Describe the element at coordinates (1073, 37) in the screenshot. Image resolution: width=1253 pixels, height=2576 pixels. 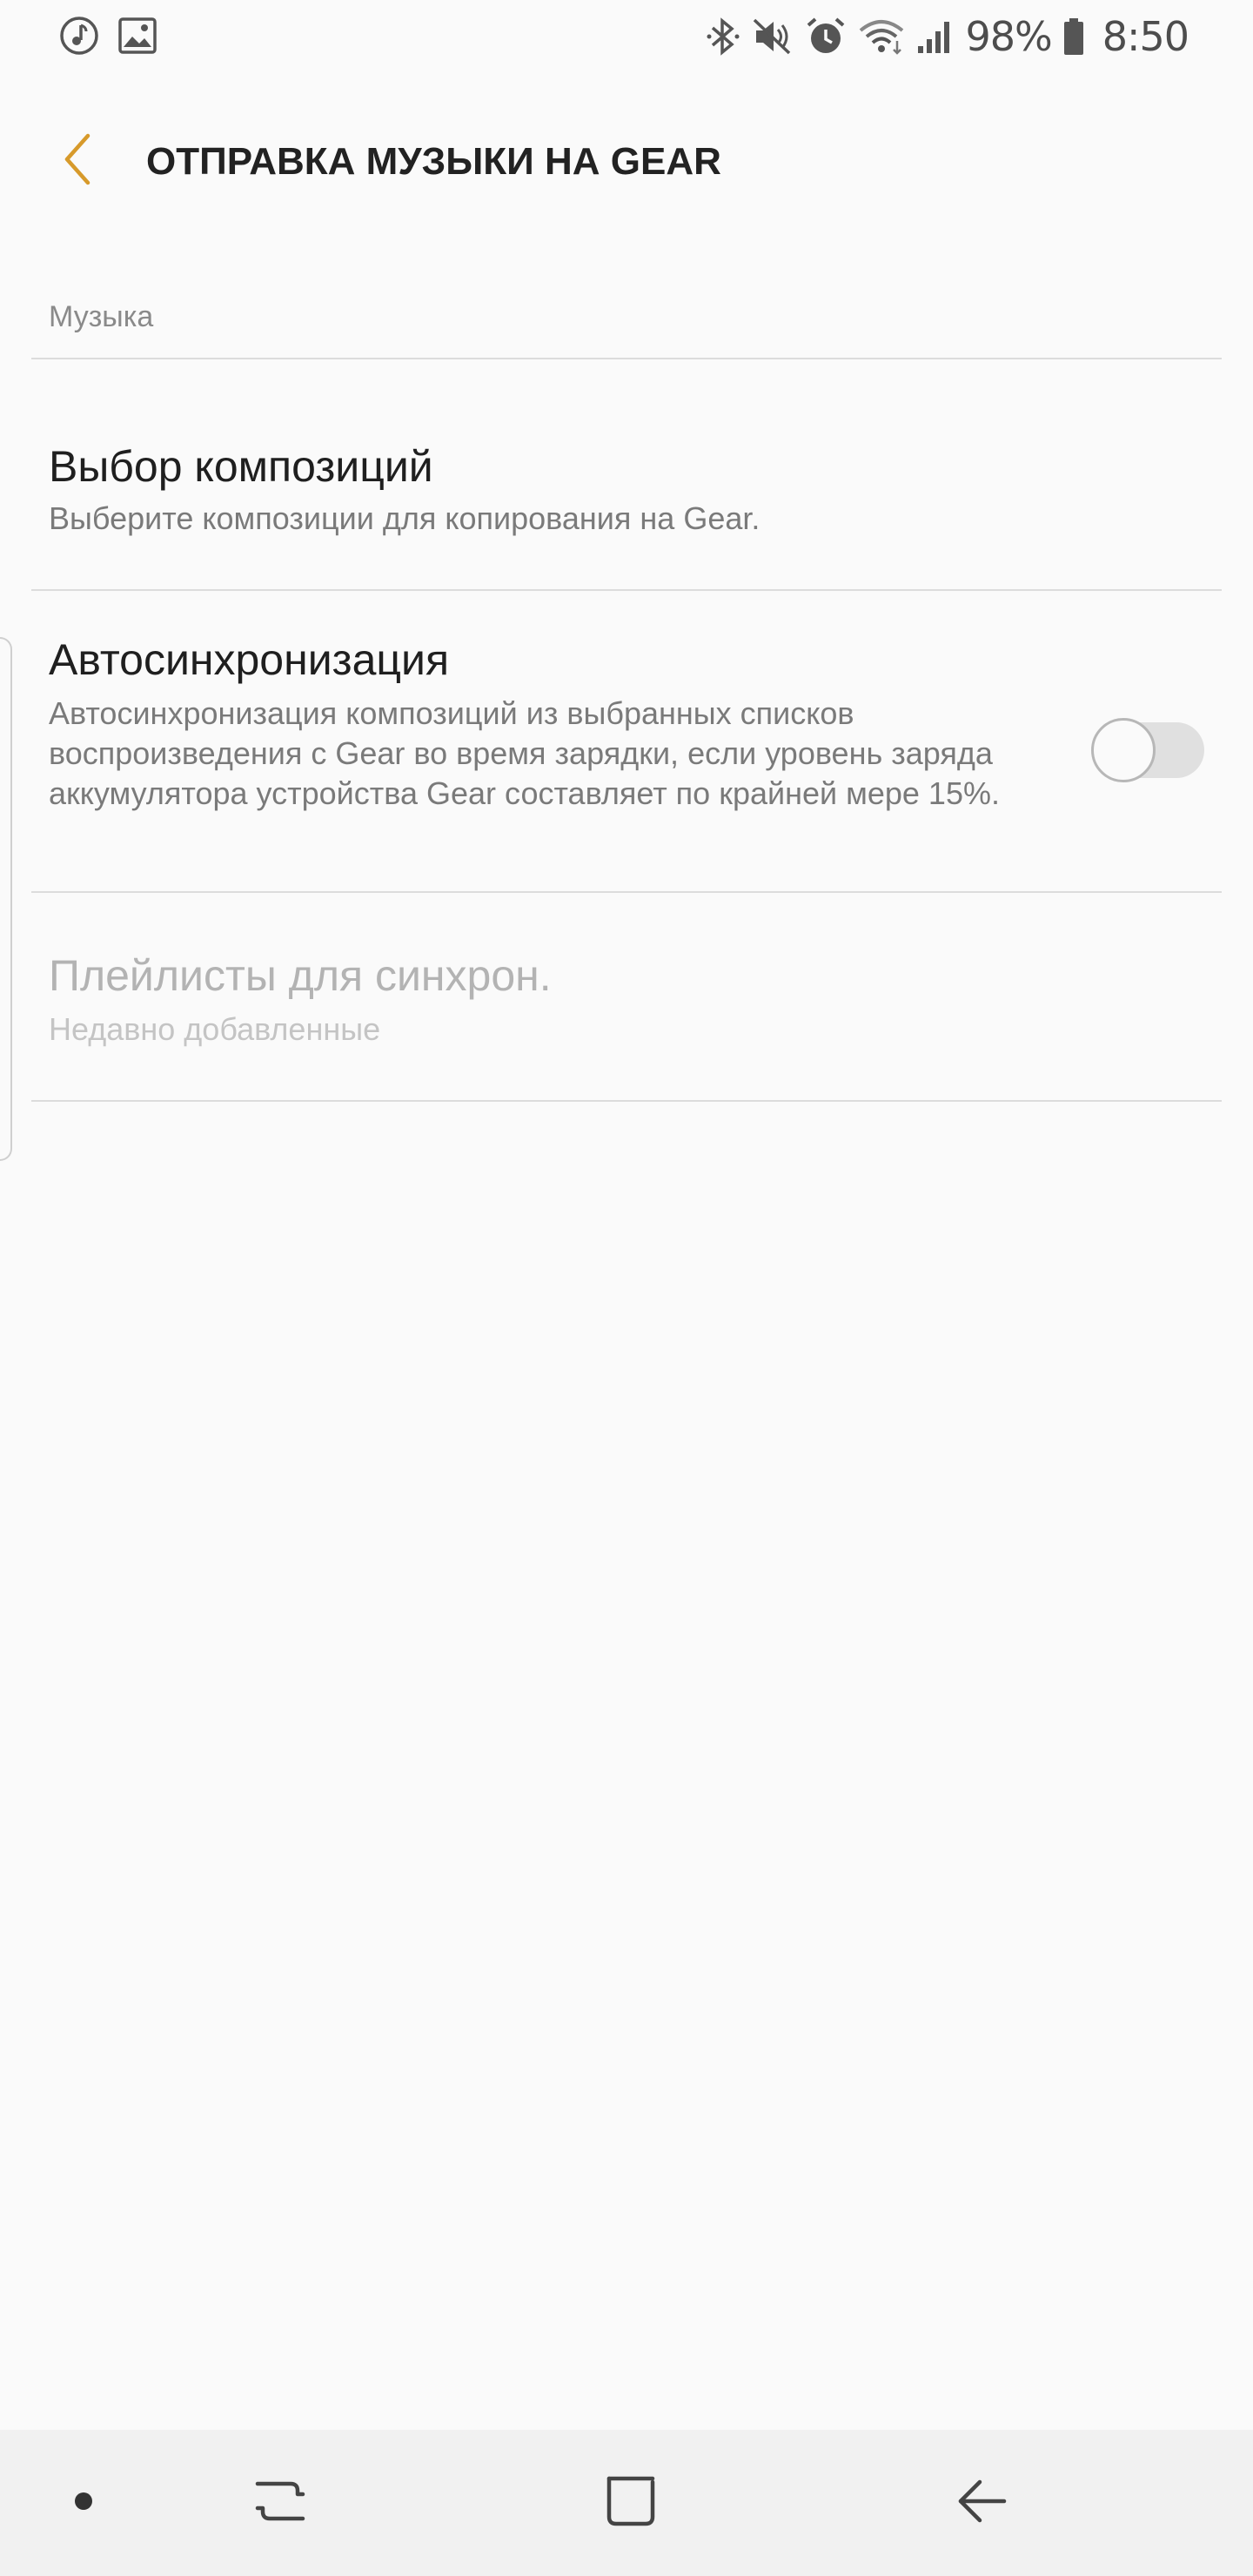
I see `battery-icon` at that location.